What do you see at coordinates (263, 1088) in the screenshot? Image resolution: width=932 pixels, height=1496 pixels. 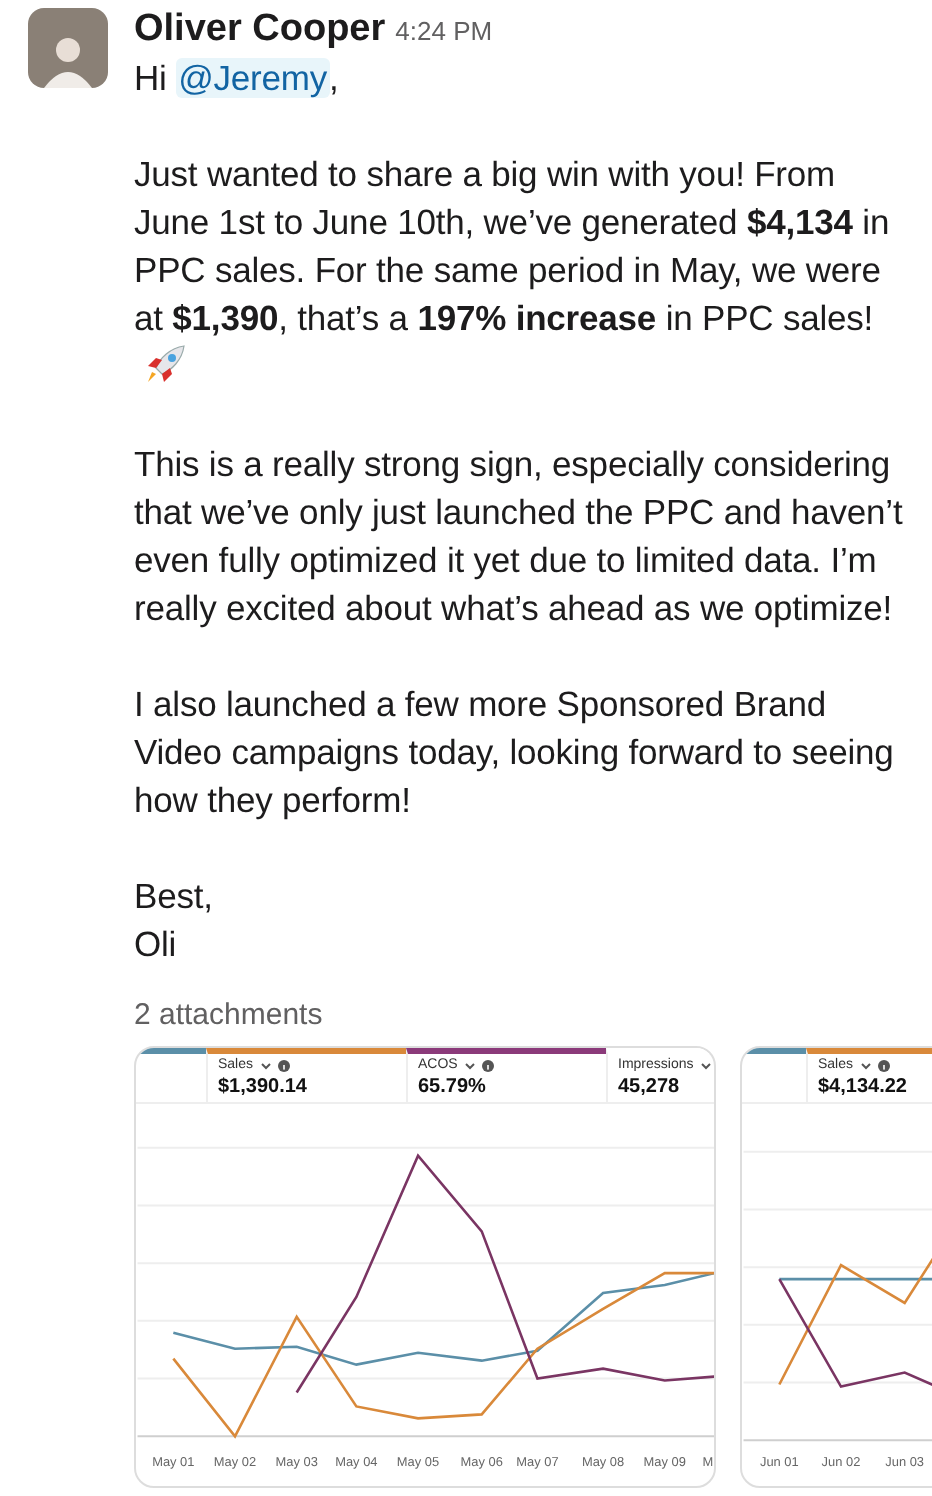 I see `metric-value: $1,390.14` at bounding box center [263, 1088].